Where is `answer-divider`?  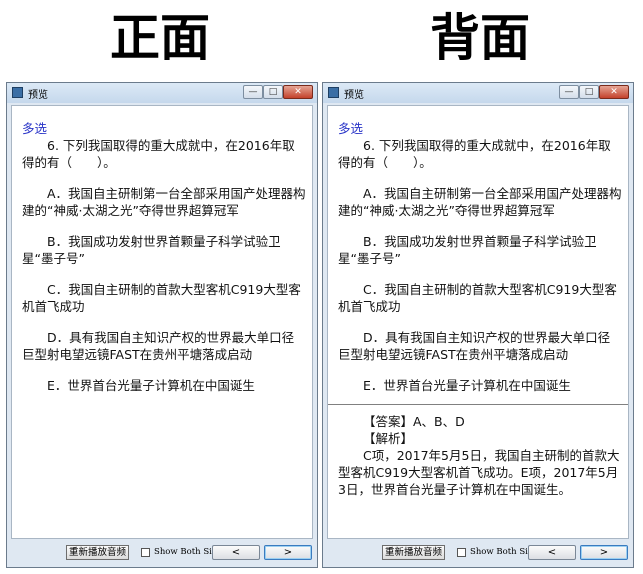
answer-divider is located at coordinates (478, 404).